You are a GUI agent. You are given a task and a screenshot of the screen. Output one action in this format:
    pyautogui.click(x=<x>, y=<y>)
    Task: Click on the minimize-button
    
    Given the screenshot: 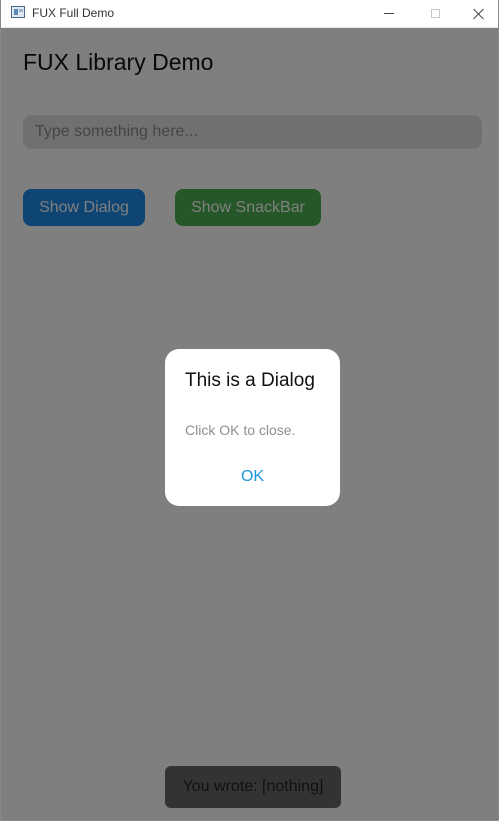 What is the action you would take?
    pyautogui.click(x=389, y=13)
    